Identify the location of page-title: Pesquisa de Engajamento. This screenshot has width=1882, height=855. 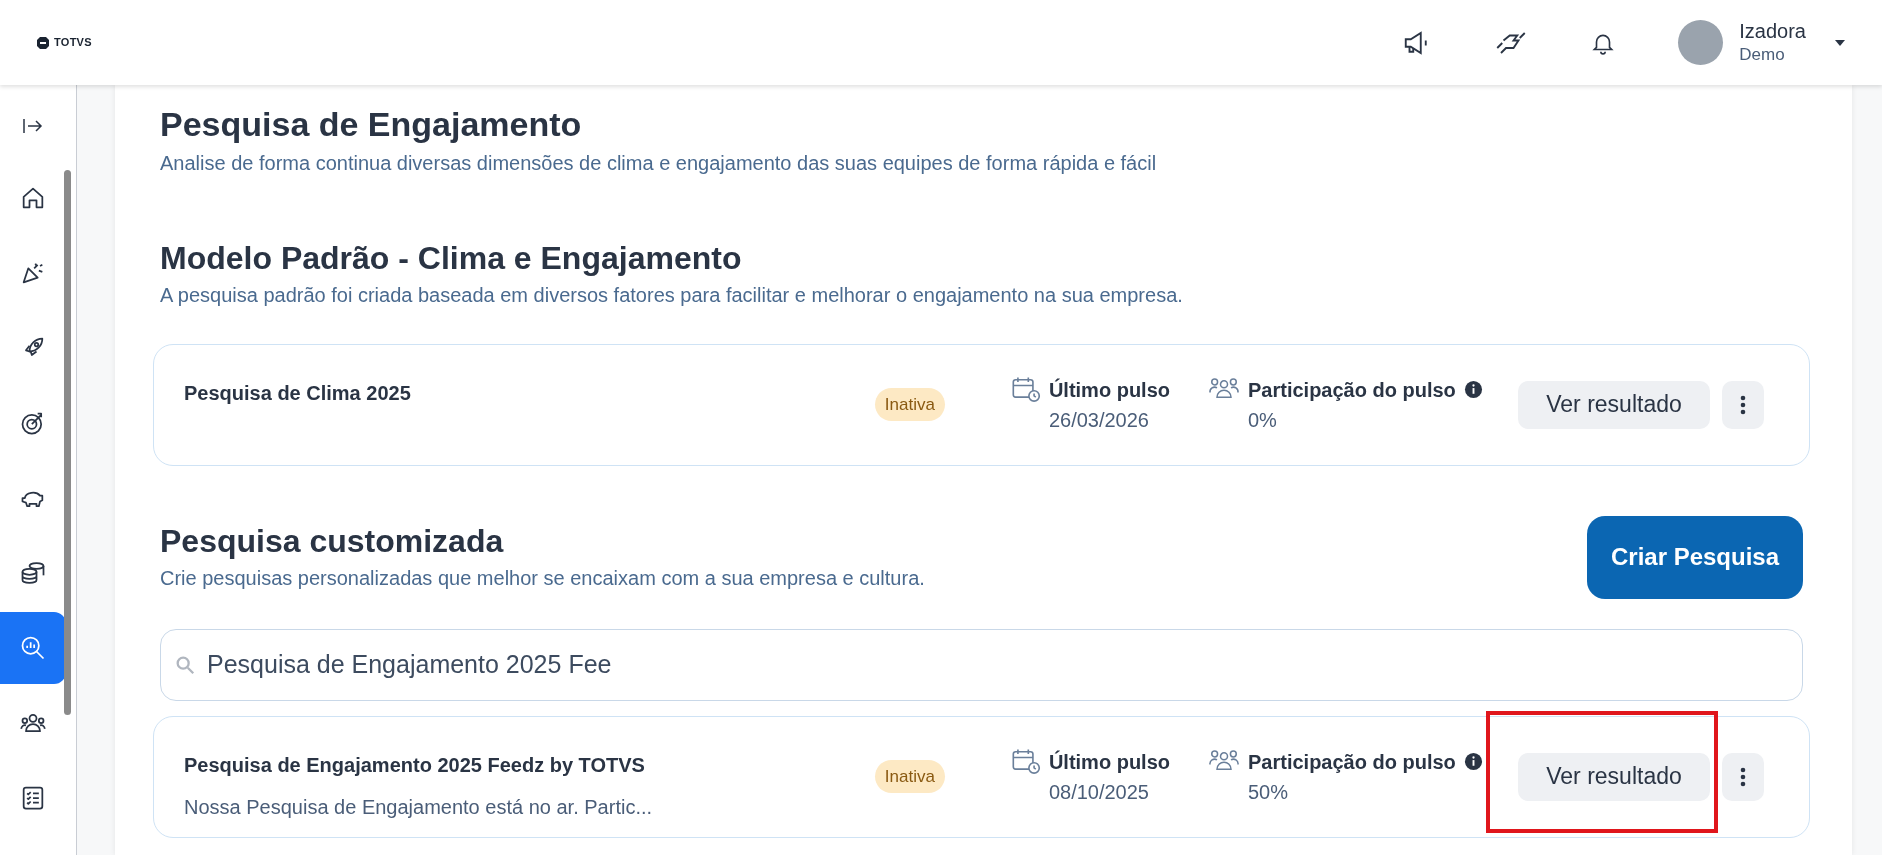
(371, 124).